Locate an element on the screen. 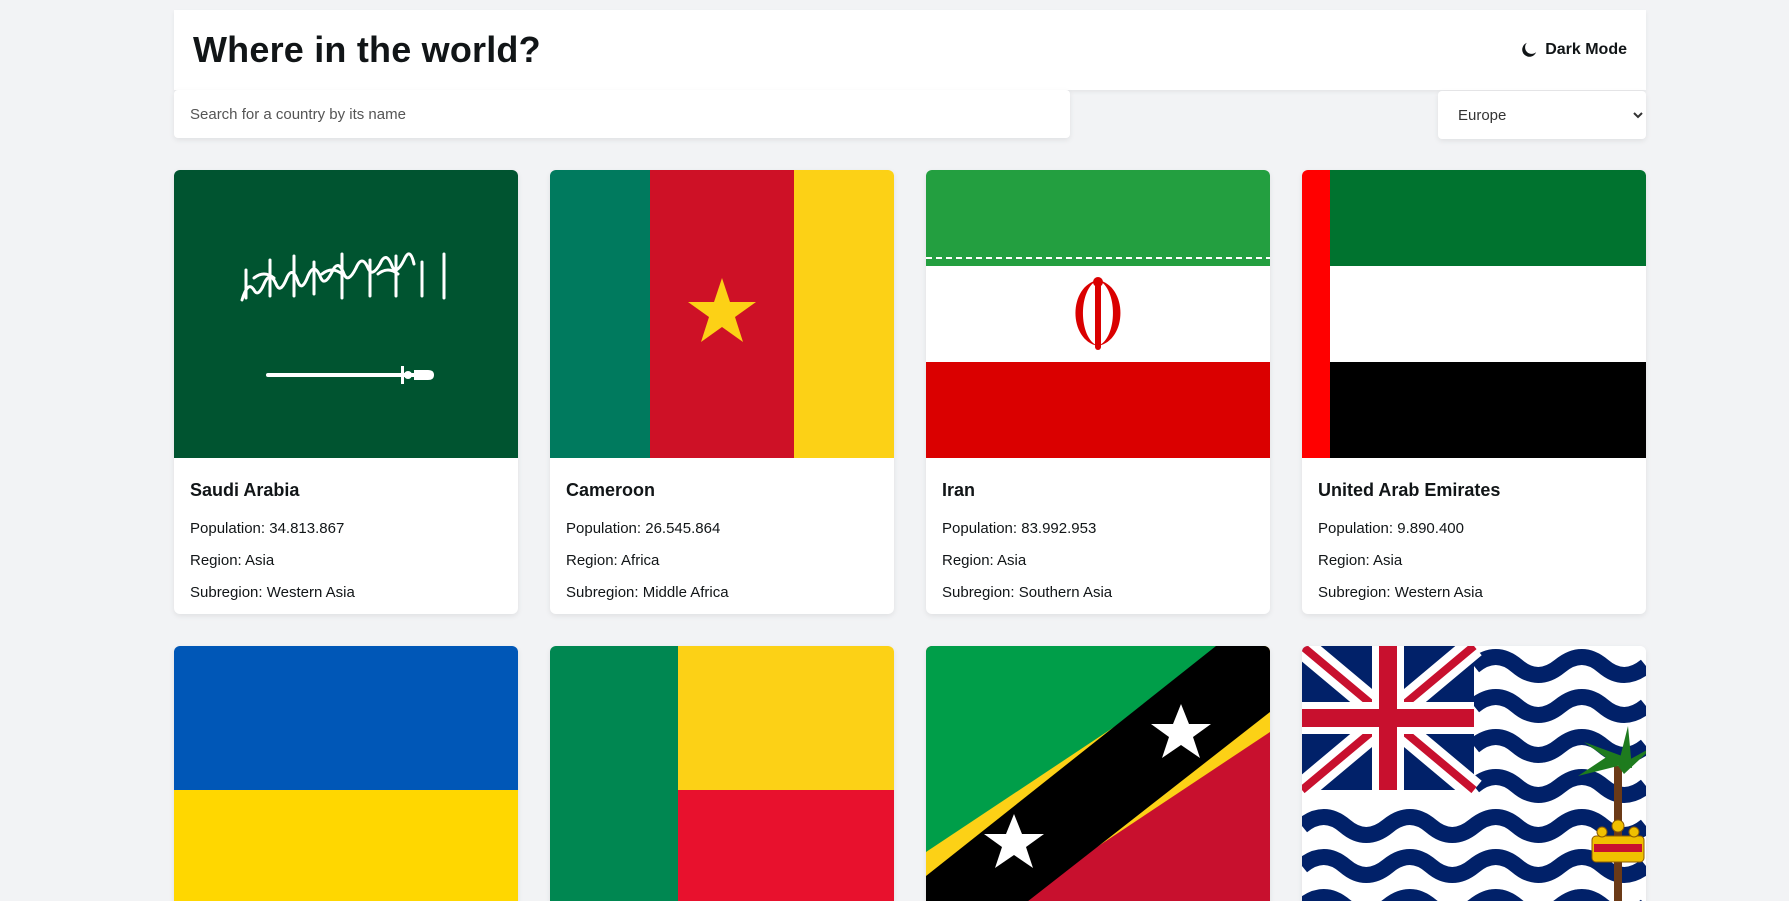  flag-benin is located at coordinates (722, 773).